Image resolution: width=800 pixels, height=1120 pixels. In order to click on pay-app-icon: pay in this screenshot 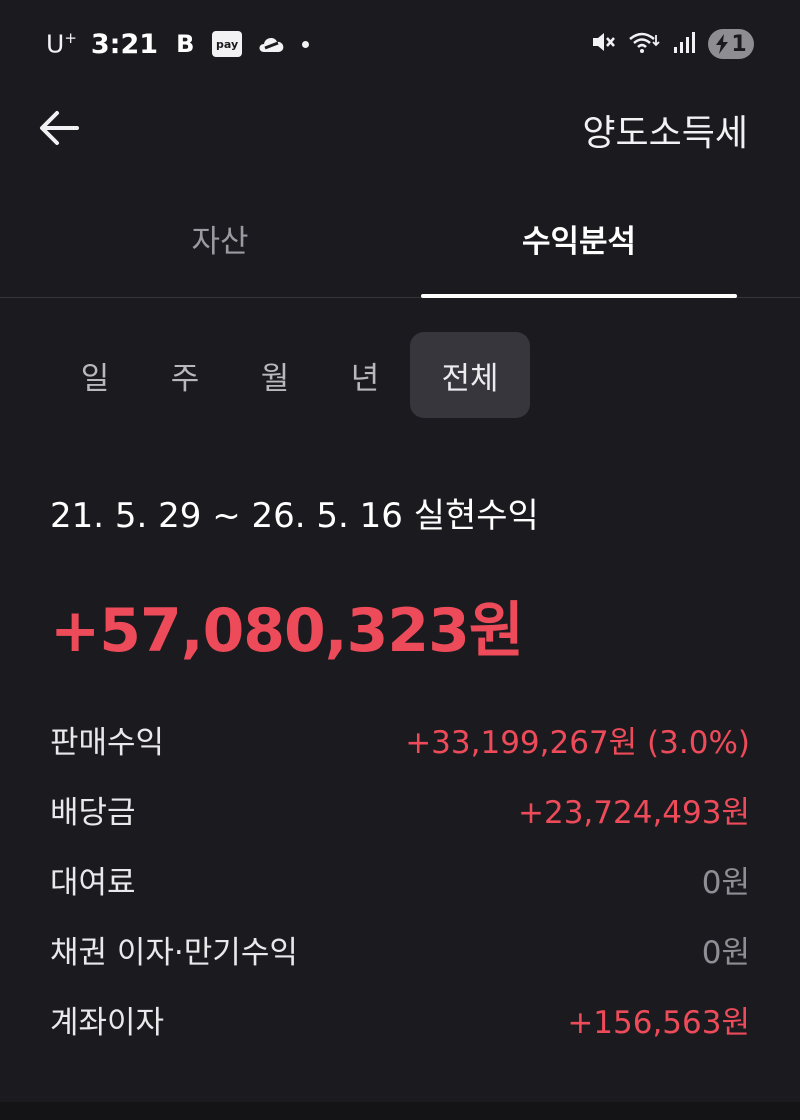, I will do `click(227, 44)`.